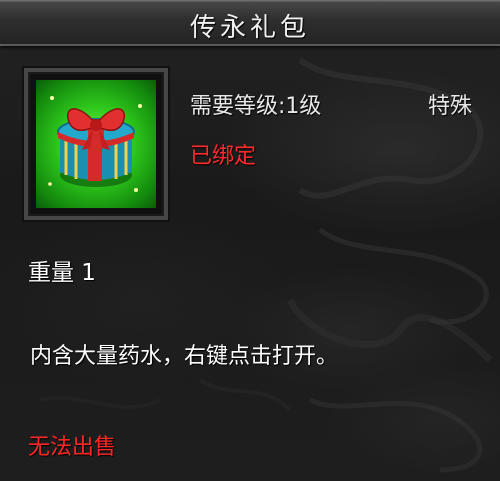  Describe the element at coordinates (72, 447) in the screenshot. I see `sell-status: 无法出售` at that location.